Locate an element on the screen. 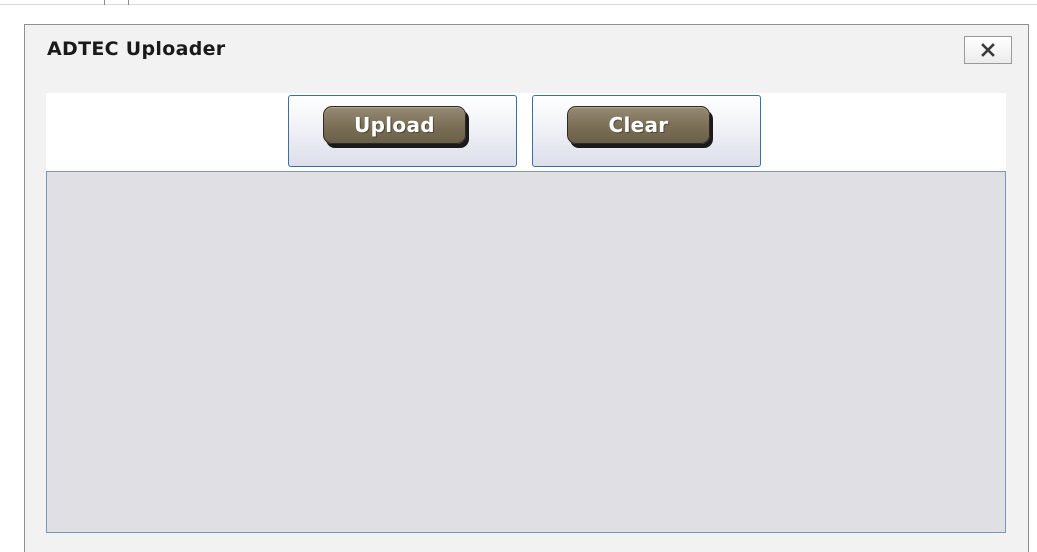 The width and height of the screenshot is (1037, 552). clear-button-frame: Clear is located at coordinates (646, 131).